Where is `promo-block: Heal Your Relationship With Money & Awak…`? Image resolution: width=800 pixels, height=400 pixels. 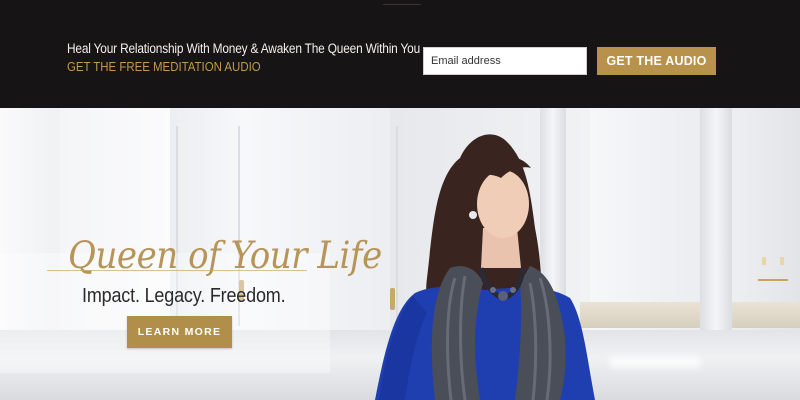
promo-block: Heal Your Relationship With Money & Awak… is located at coordinates (267, 57).